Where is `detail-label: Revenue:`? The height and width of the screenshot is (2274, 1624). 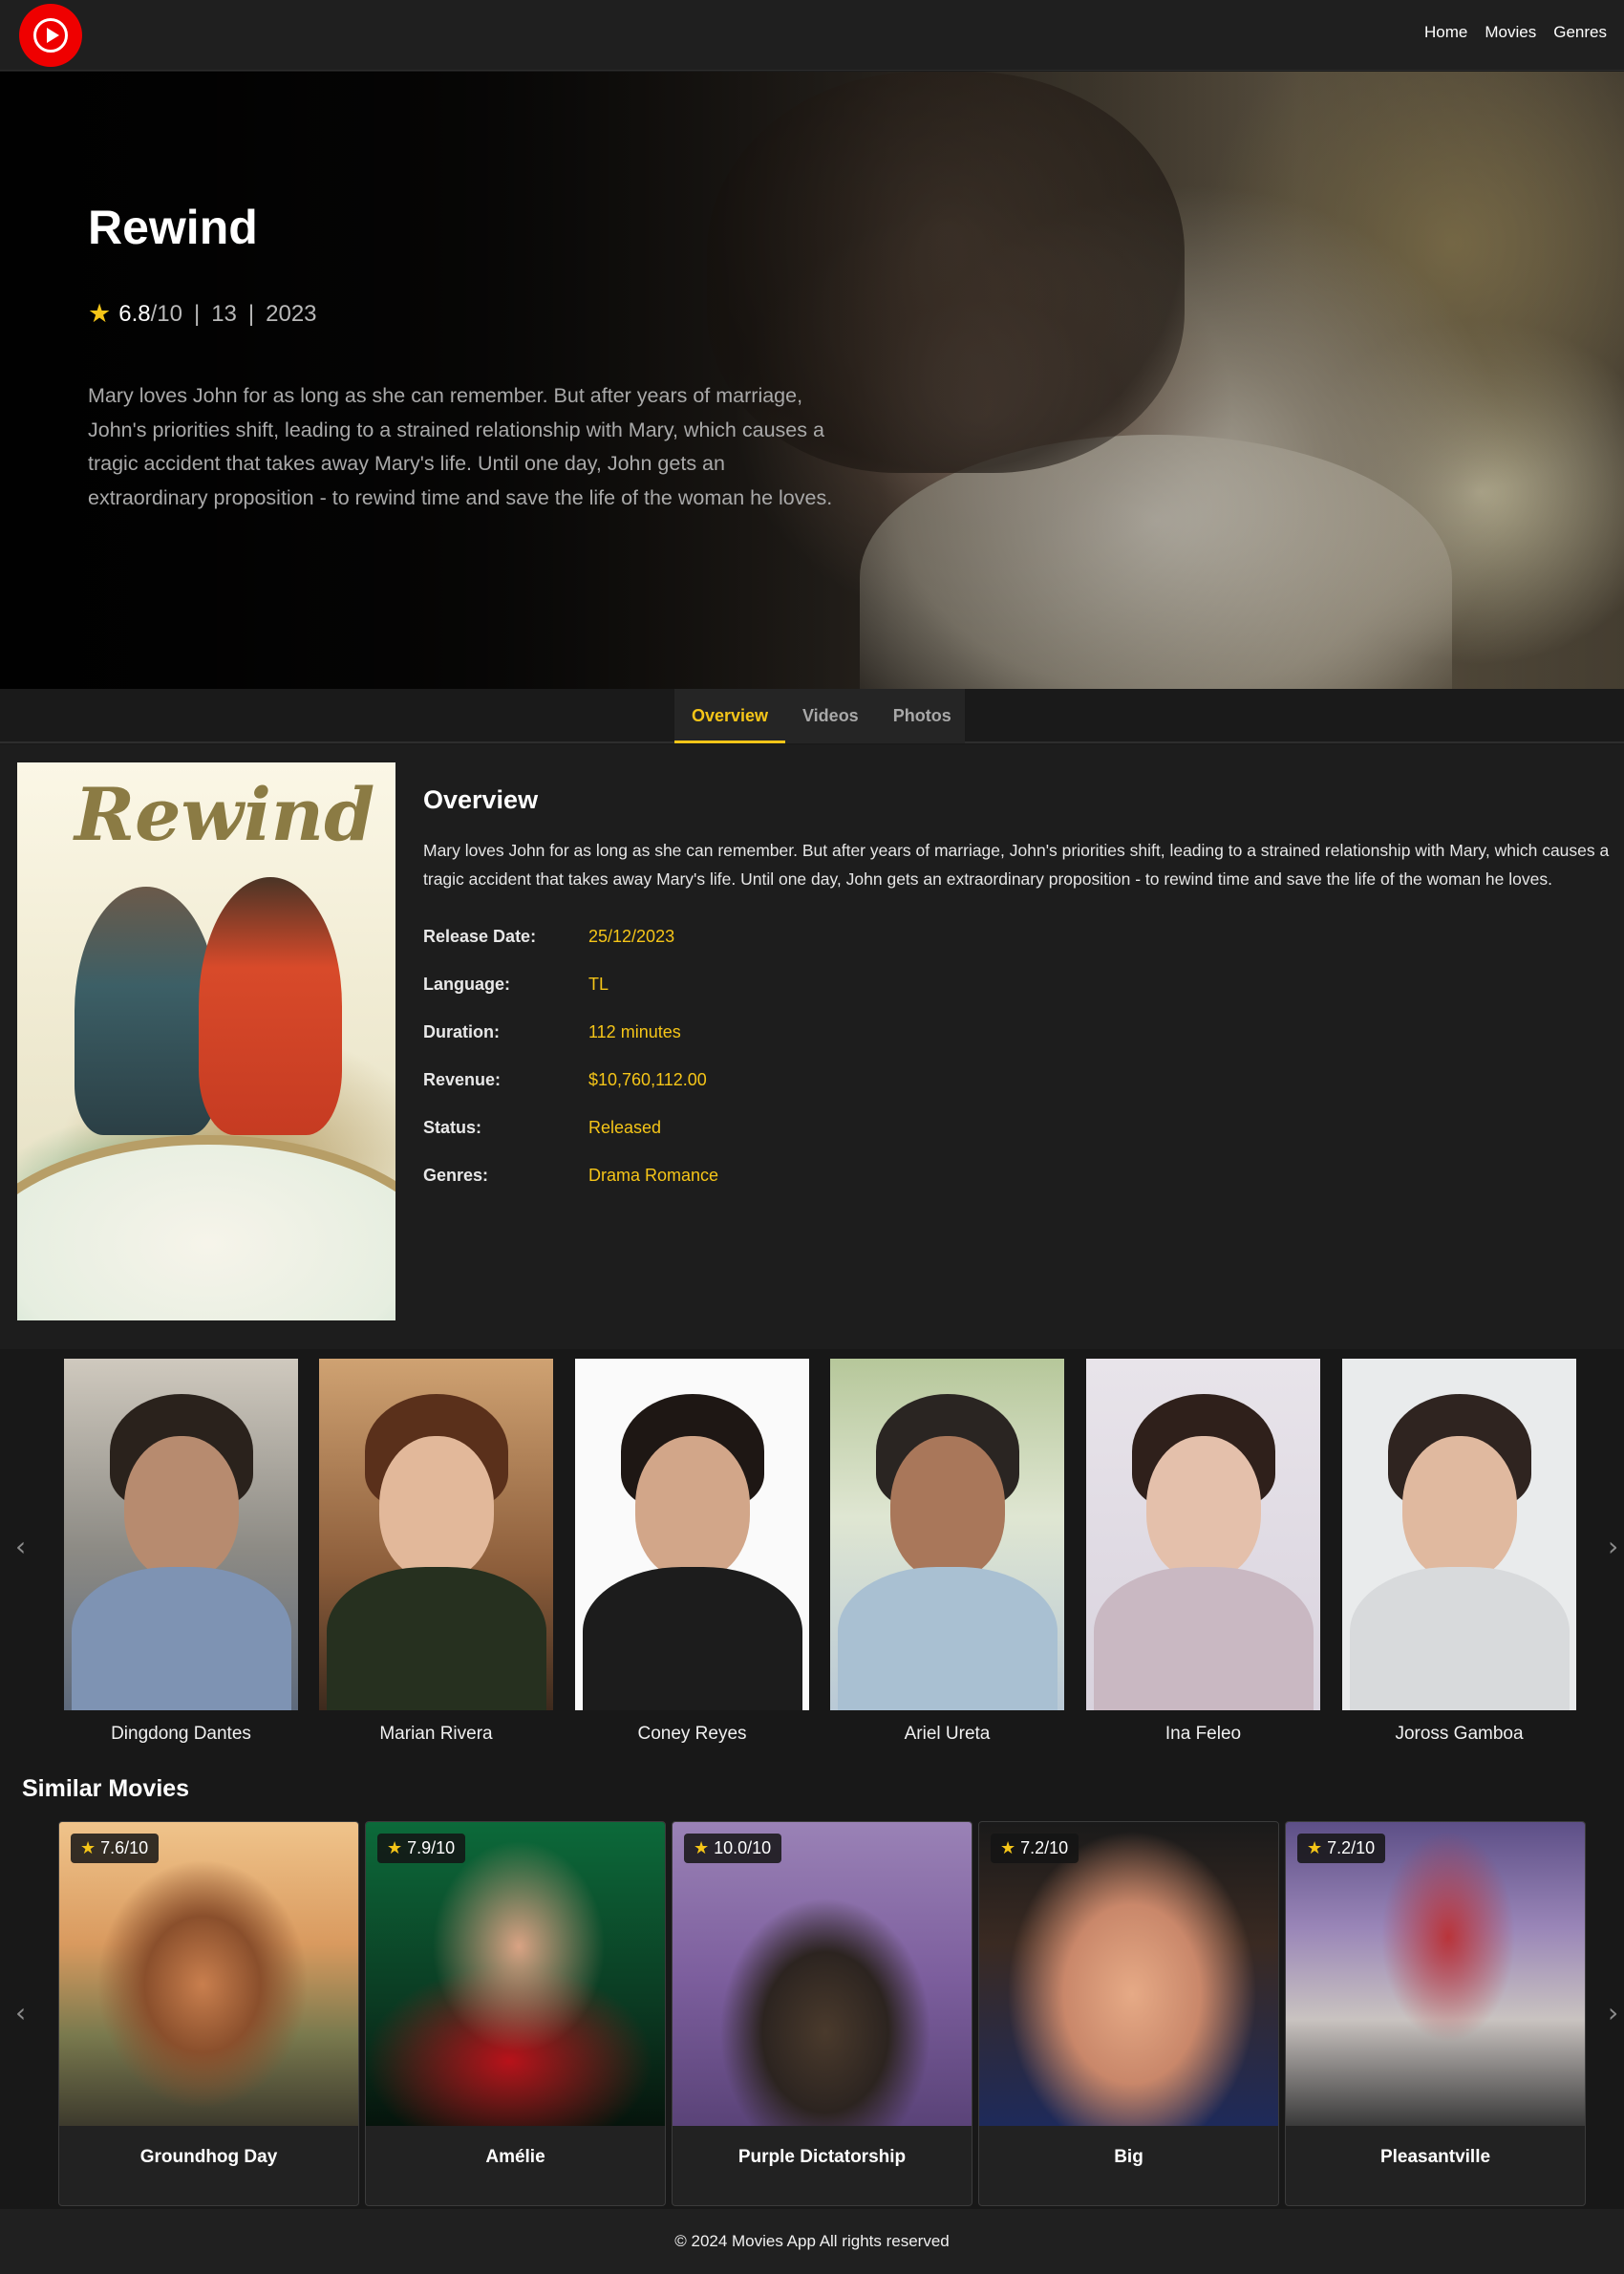
detail-label: Revenue: is located at coordinates (463, 1080).